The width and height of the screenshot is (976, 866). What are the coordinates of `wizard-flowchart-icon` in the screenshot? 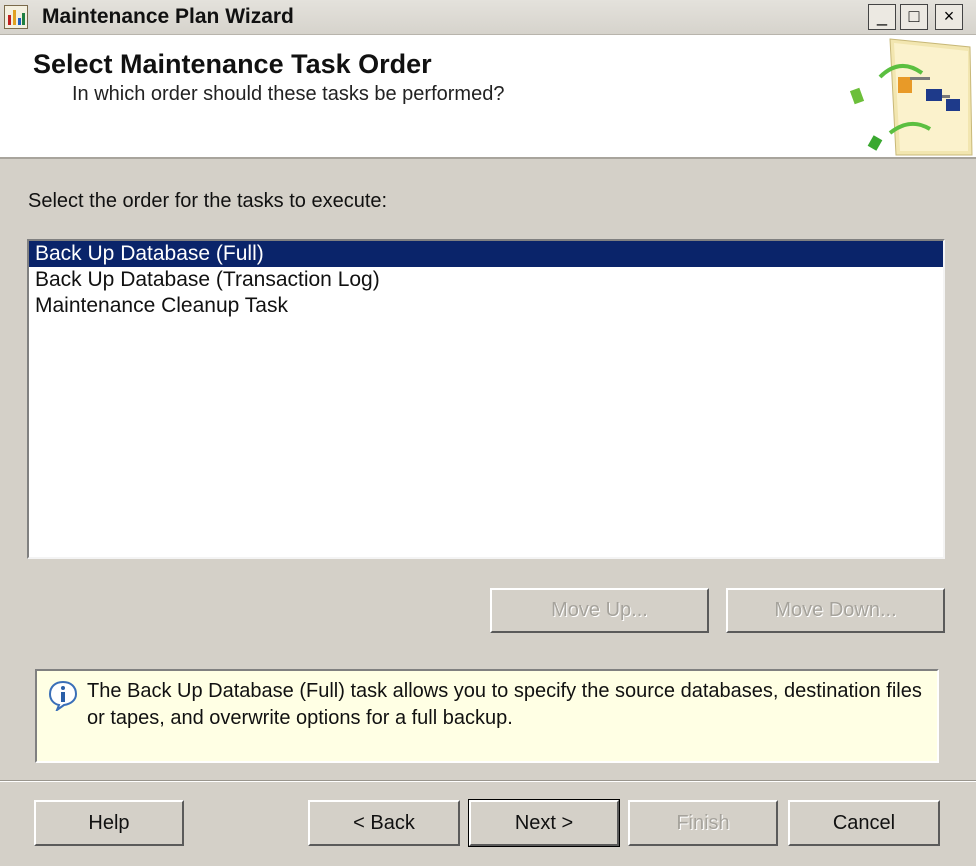 It's located at (911, 97).